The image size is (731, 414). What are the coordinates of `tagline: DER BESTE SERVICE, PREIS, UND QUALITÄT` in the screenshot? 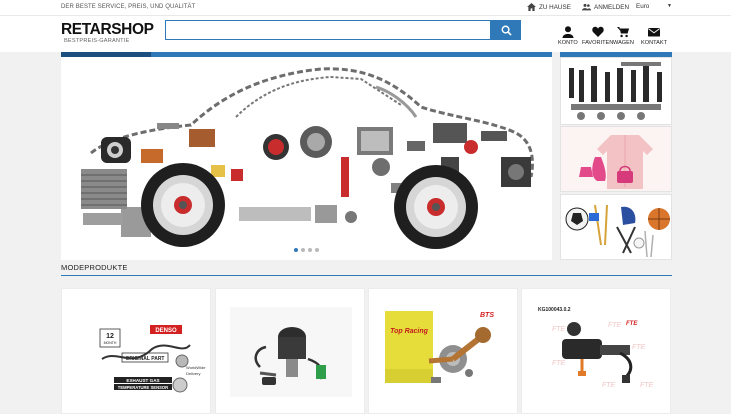 It's located at (128, 7).